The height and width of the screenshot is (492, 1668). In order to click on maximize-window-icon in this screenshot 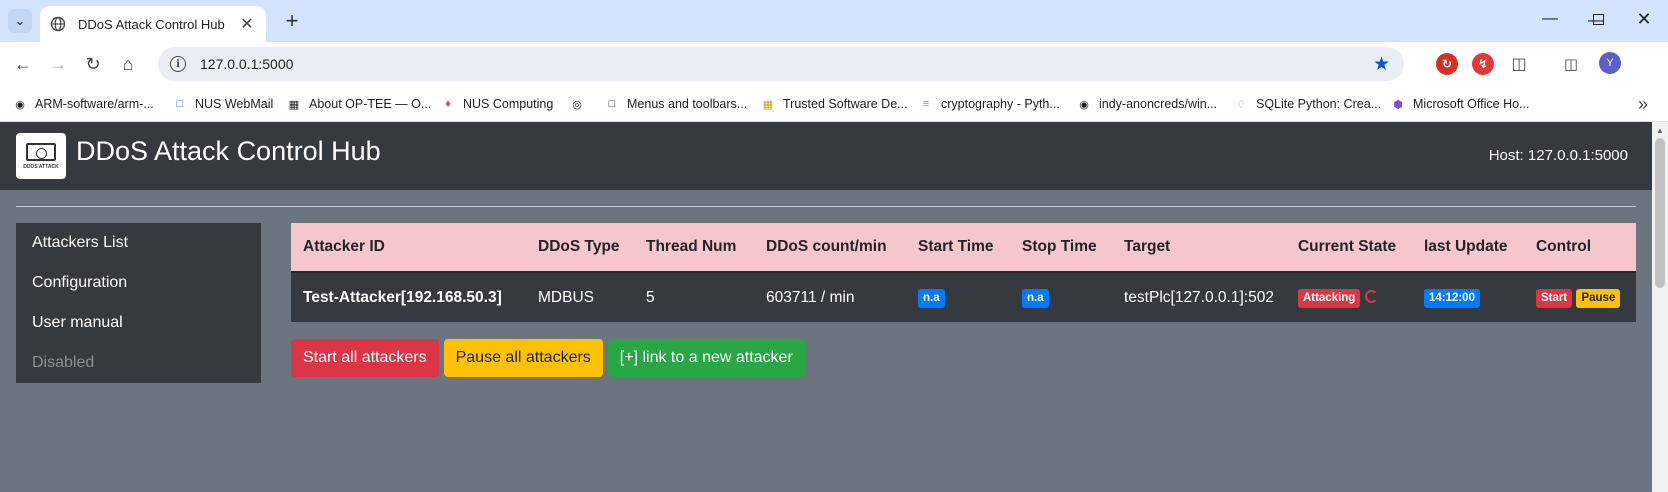, I will do `click(1598, 19)`.